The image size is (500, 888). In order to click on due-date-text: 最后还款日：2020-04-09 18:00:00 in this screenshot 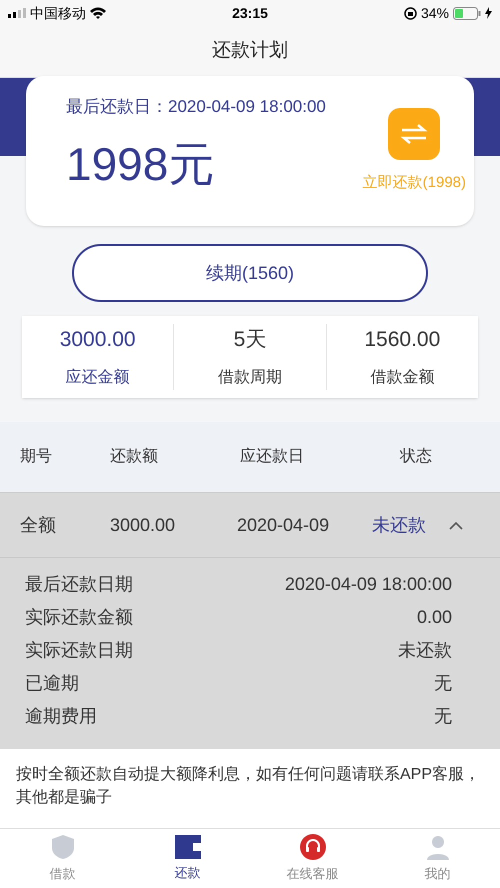, I will do `click(196, 107)`.